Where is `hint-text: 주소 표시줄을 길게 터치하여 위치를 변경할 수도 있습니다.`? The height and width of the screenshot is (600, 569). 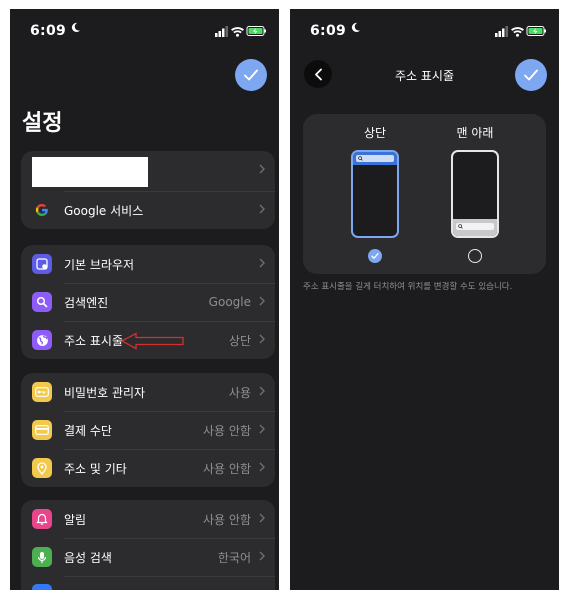
hint-text: 주소 표시줄을 길게 터치하여 위치를 변경할 수도 있습니다. is located at coordinates (408, 287).